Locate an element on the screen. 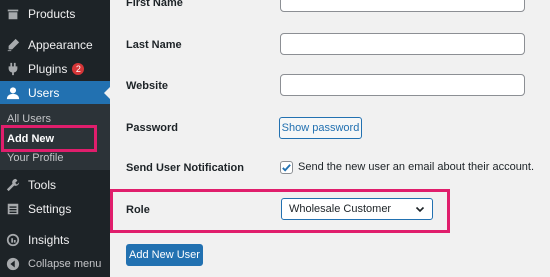 This screenshot has width=550, height=277. sidebar-item-label: Products is located at coordinates (52, 14).